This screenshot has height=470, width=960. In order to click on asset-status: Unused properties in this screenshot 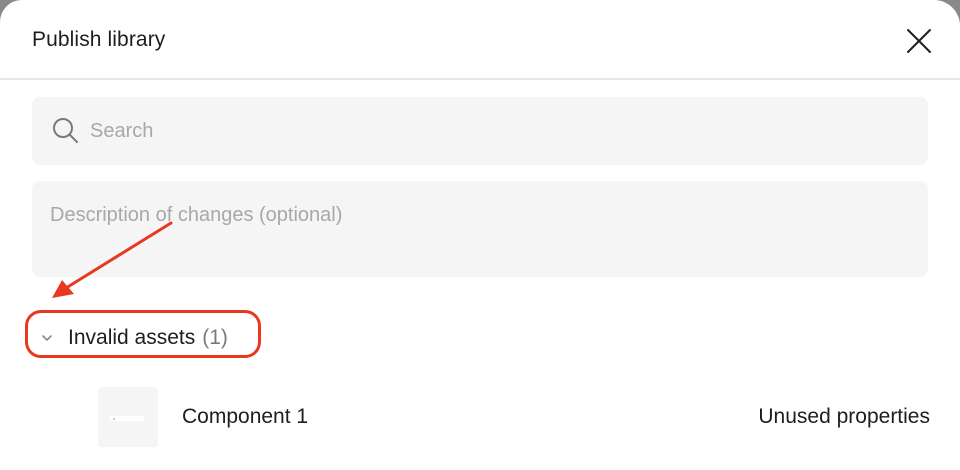, I will do `click(844, 416)`.